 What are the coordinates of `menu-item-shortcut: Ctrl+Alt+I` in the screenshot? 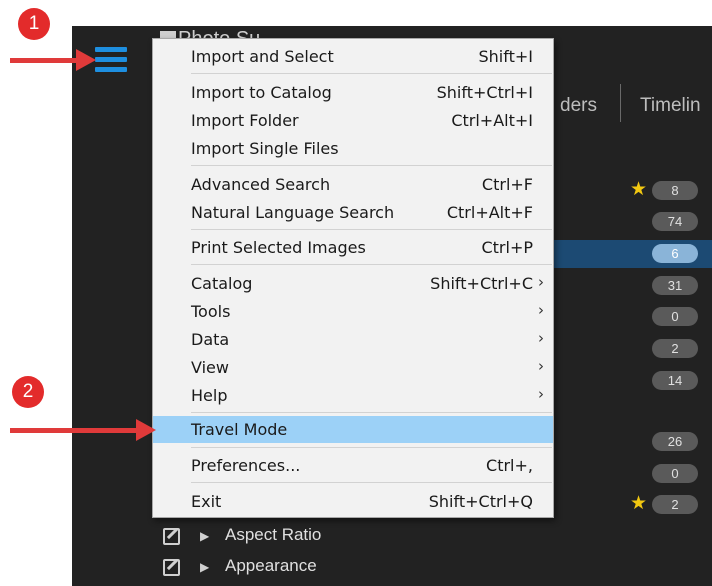 It's located at (492, 120).